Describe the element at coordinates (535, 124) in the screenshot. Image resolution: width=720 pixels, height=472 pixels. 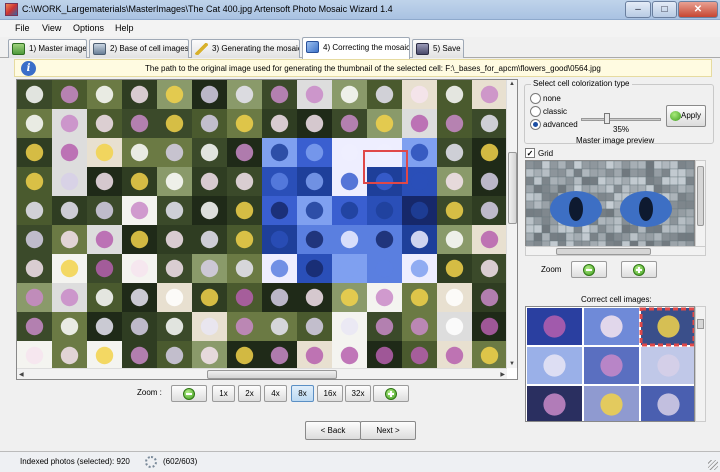
I see `radio-advanced` at that location.